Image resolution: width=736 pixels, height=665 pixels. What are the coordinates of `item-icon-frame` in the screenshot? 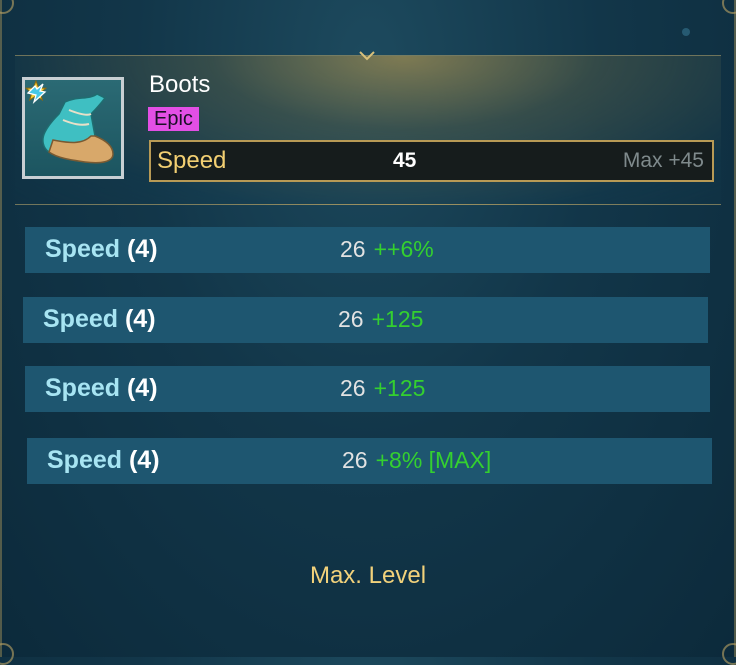 It's located at (73, 128).